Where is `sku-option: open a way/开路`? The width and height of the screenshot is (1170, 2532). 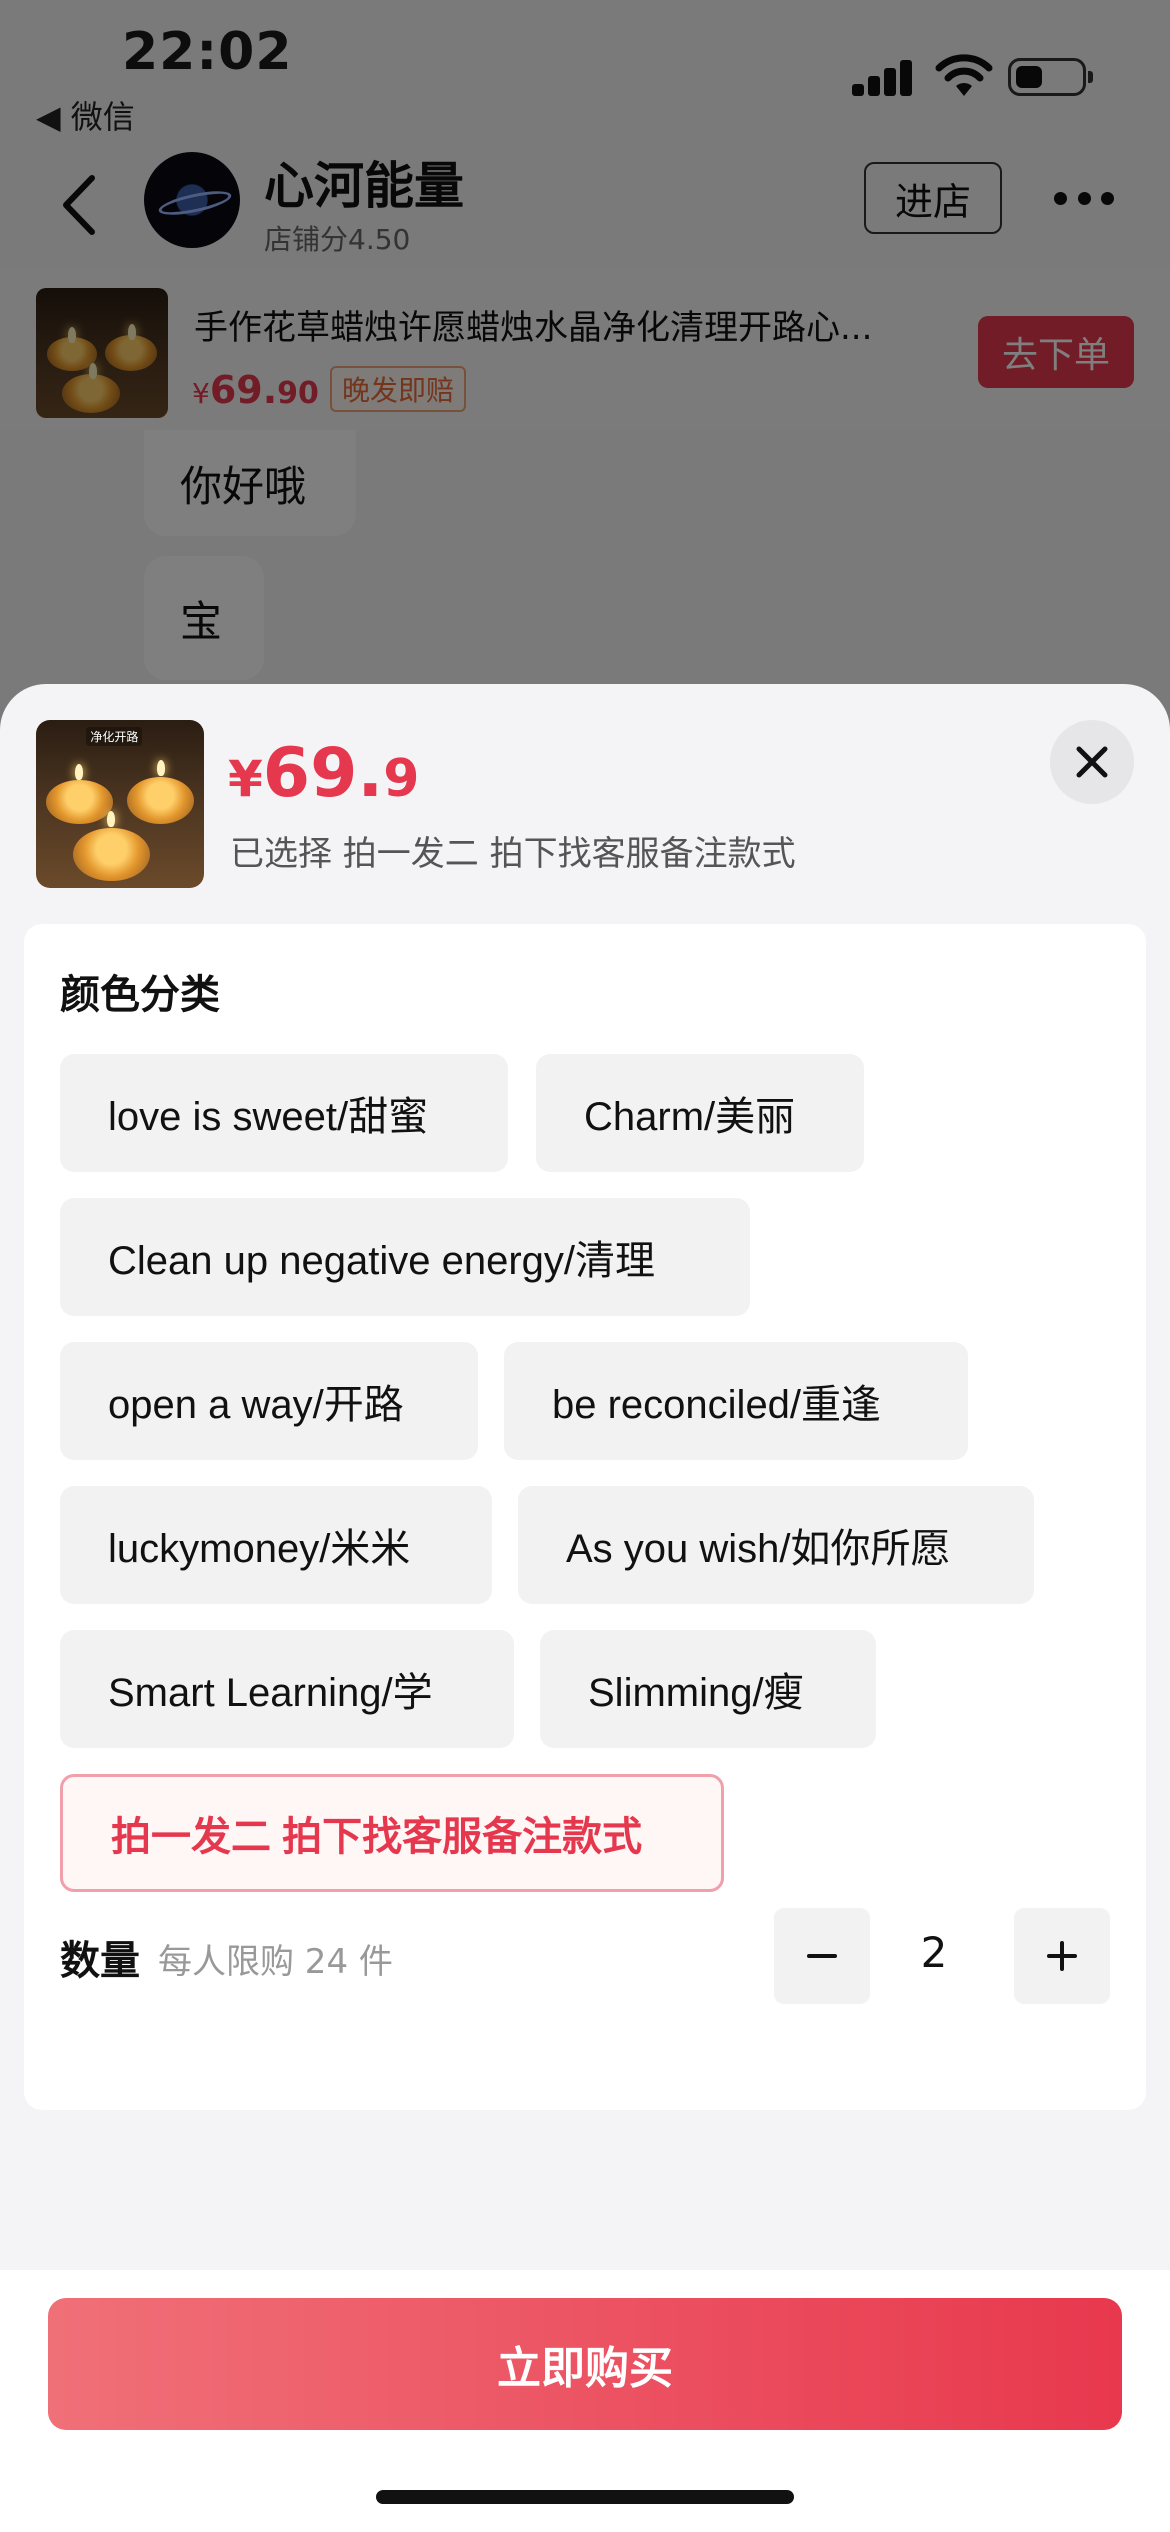 sku-option: open a way/开路 is located at coordinates (269, 1401).